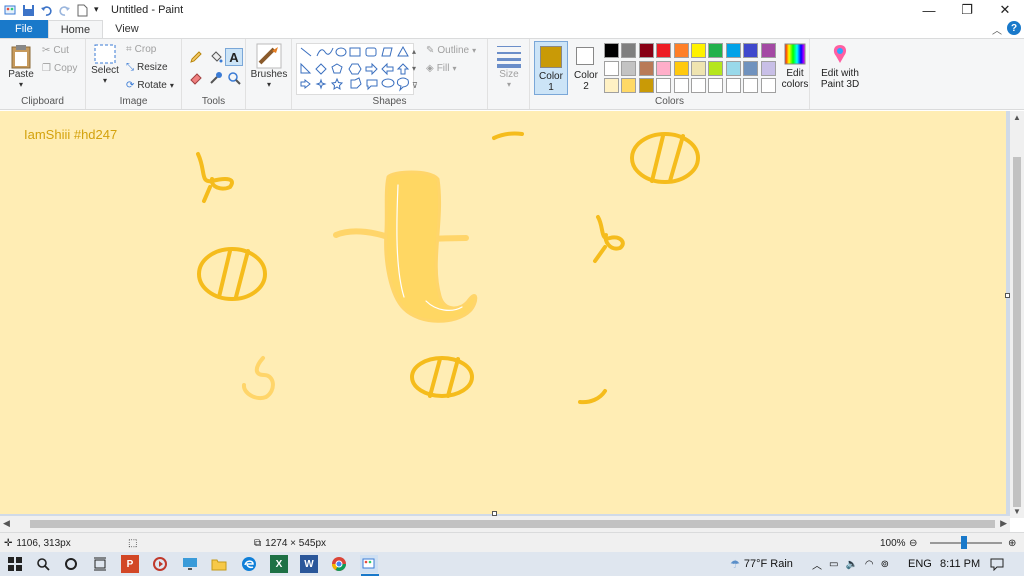 This screenshot has height=576, width=1024. What do you see at coordinates (269, 66) in the screenshot?
I see `brushes-button: Brushes ▾` at bounding box center [269, 66].